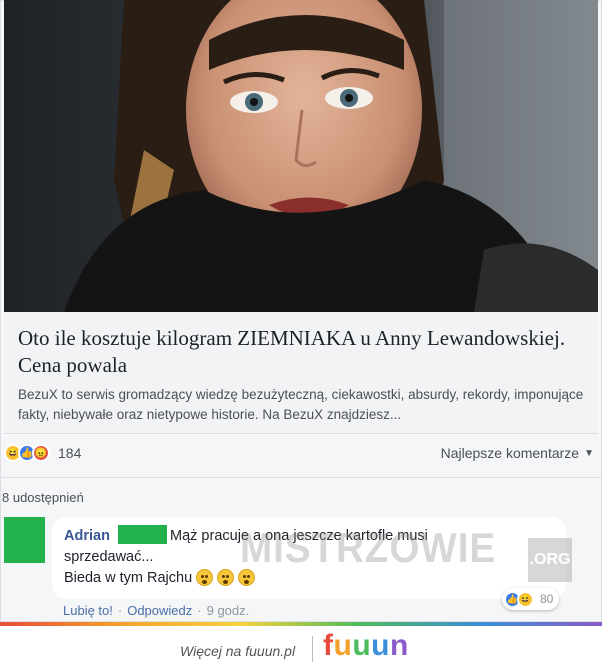  I want to click on footer-color-strip, so click(301, 624).